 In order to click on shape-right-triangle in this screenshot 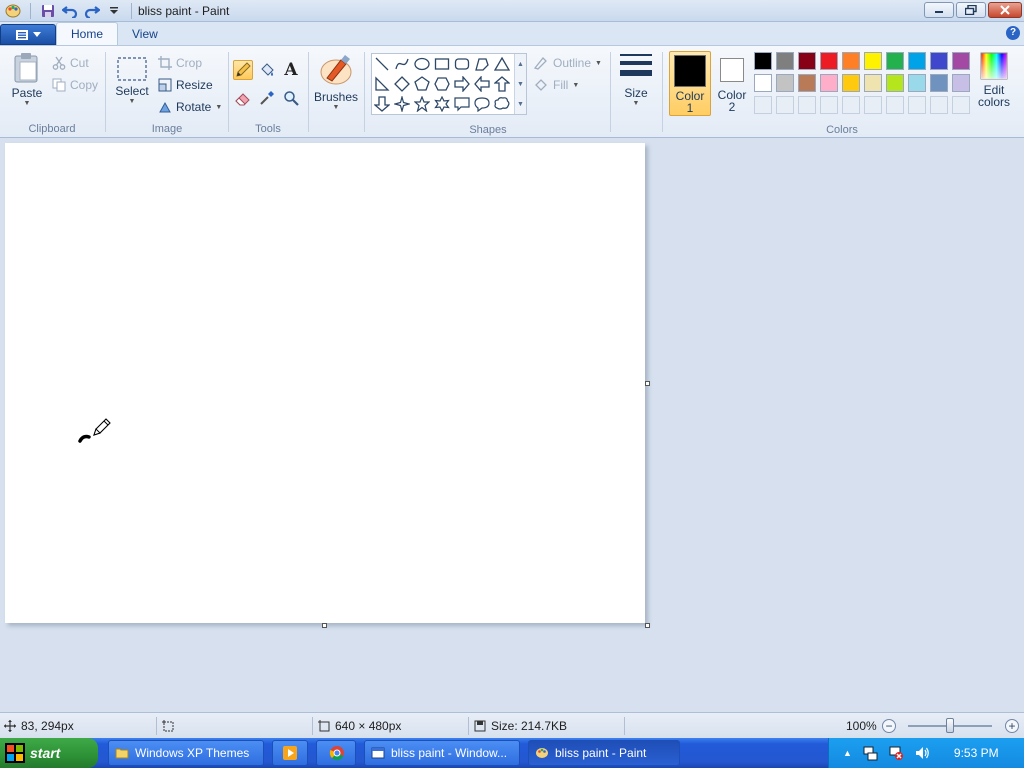, I will do `click(382, 84)`.